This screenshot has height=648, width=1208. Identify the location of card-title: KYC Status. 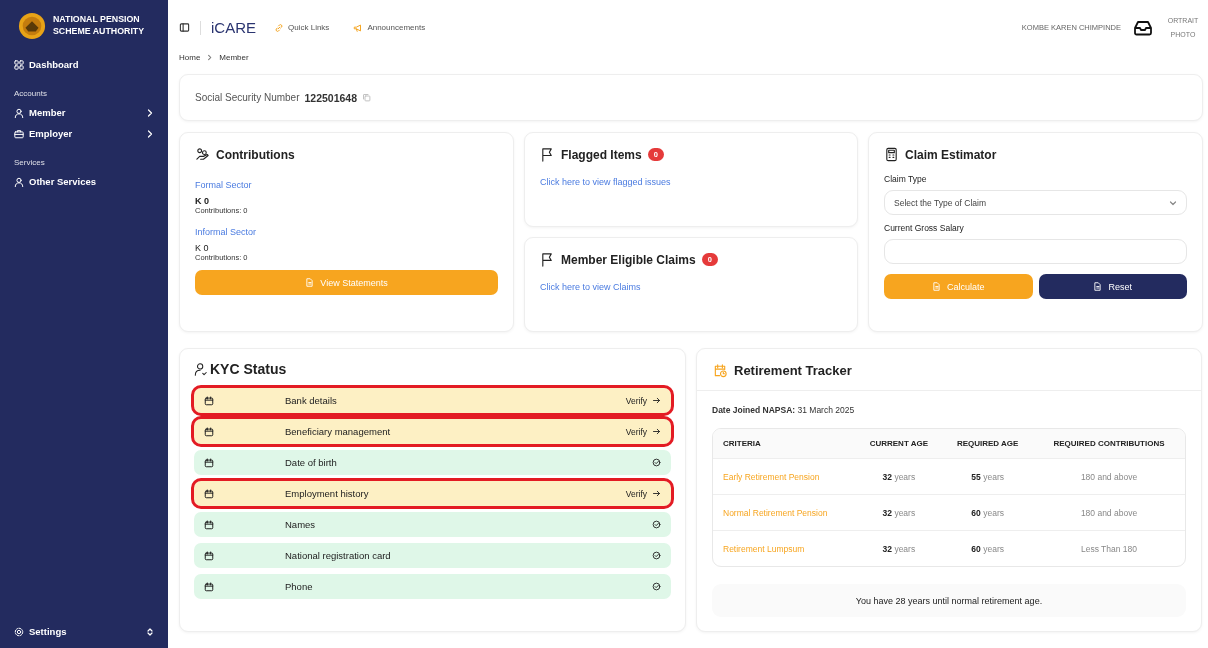
(248, 369).